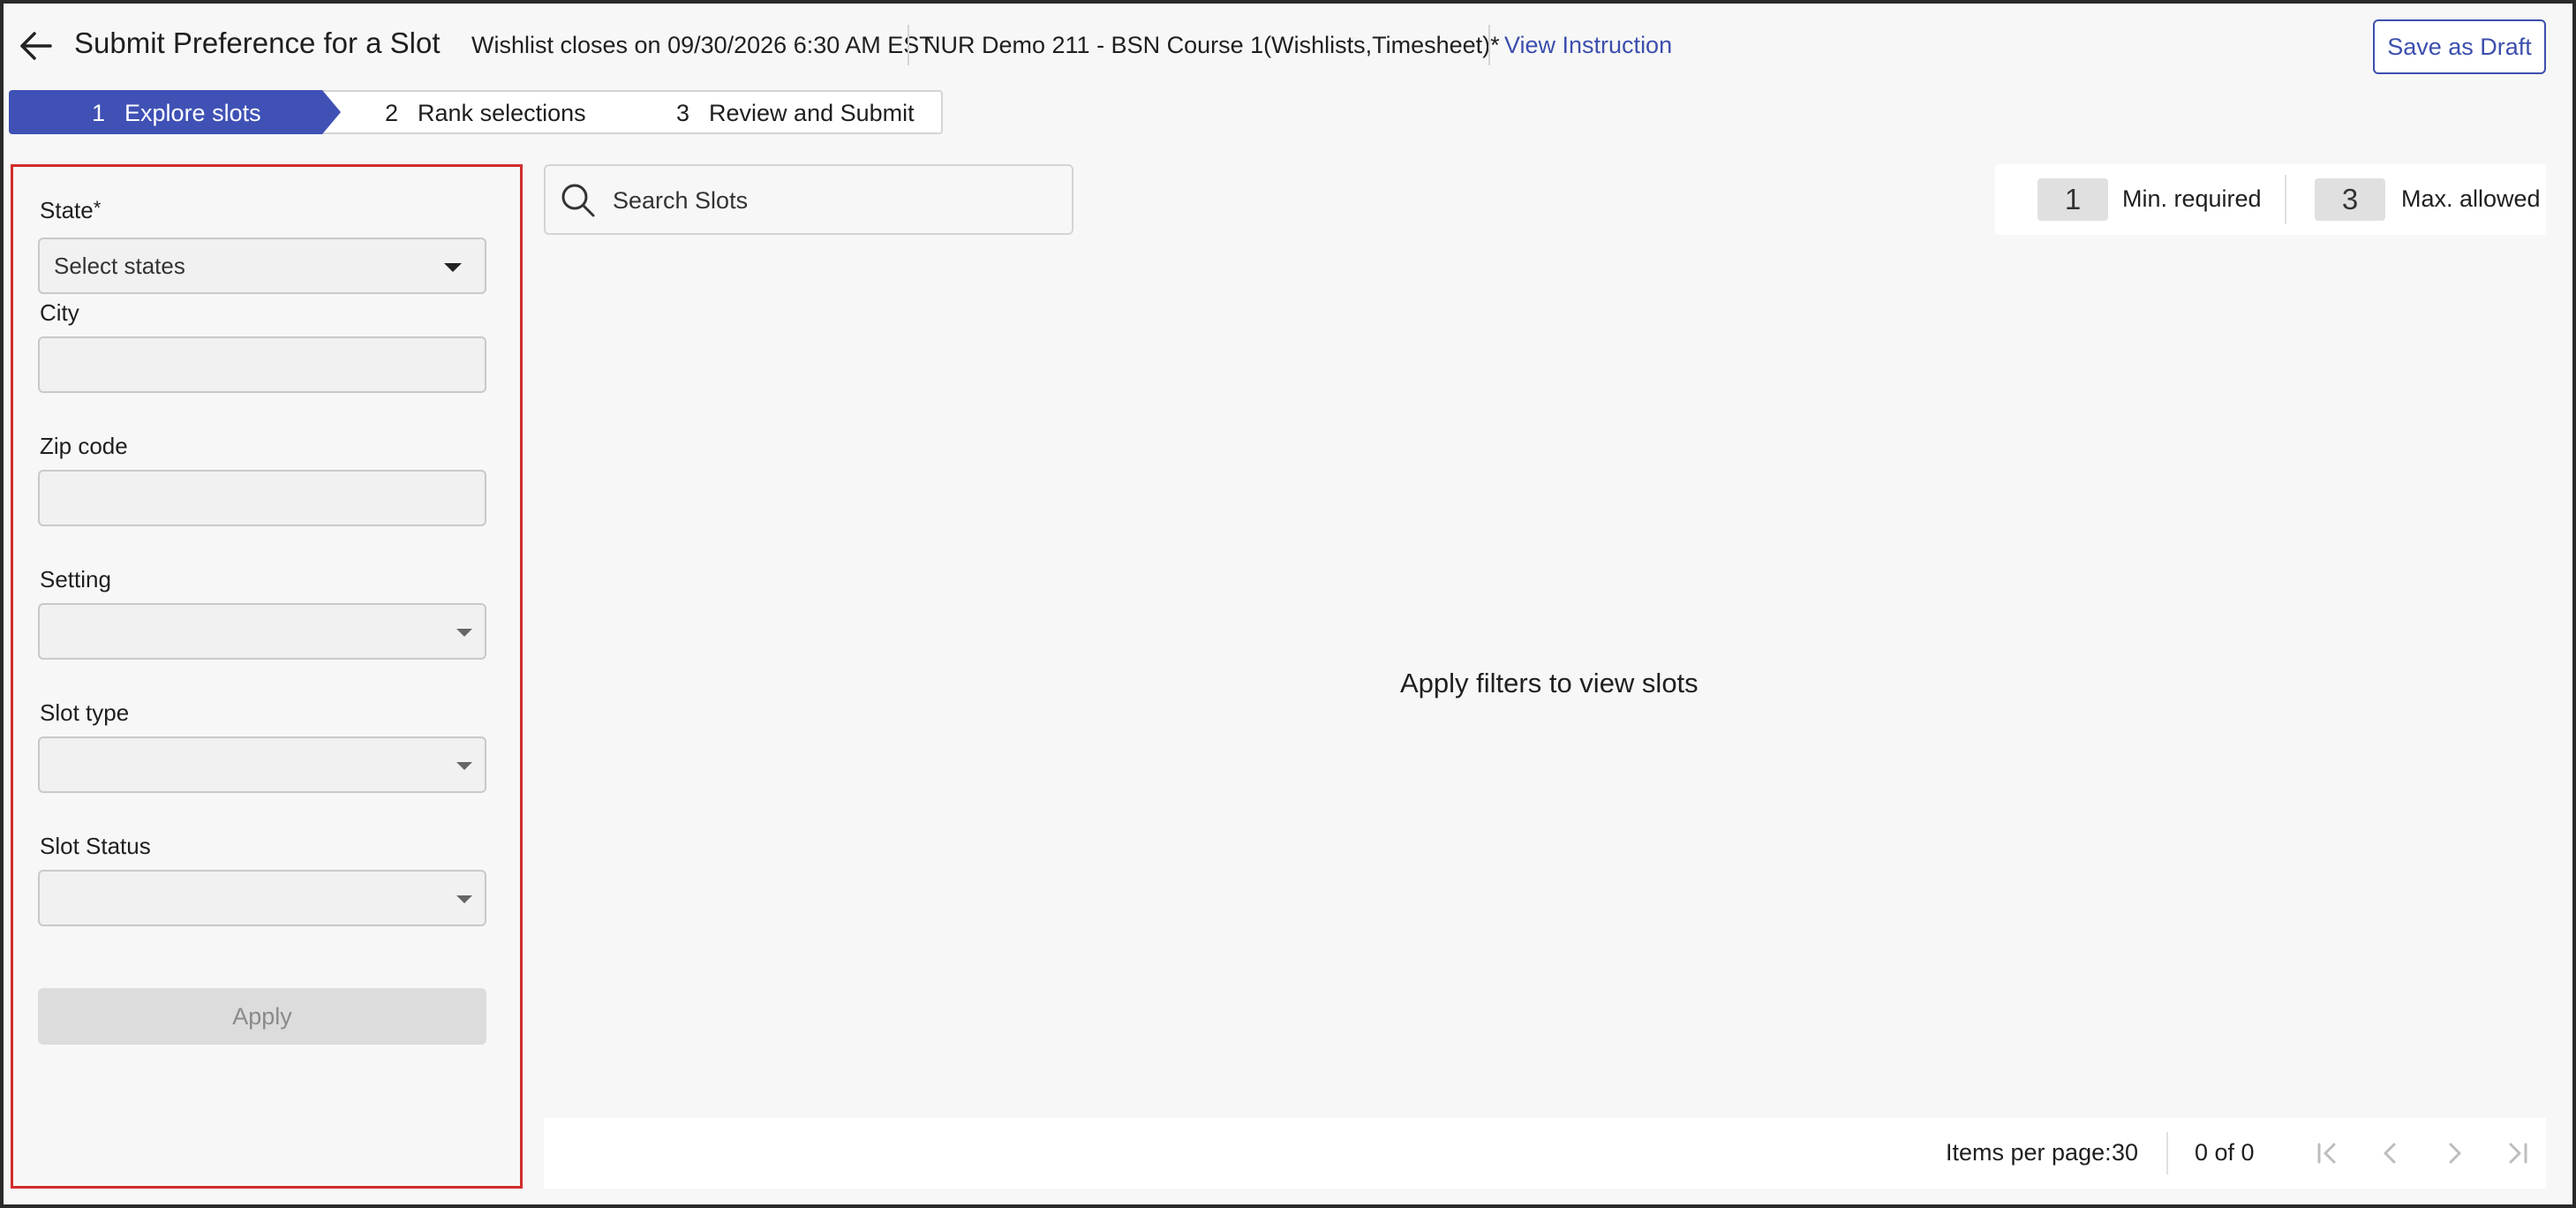 The height and width of the screenshot is (1208, 2576). I want to click on chevron-right-icon, so click(2455, 1153).